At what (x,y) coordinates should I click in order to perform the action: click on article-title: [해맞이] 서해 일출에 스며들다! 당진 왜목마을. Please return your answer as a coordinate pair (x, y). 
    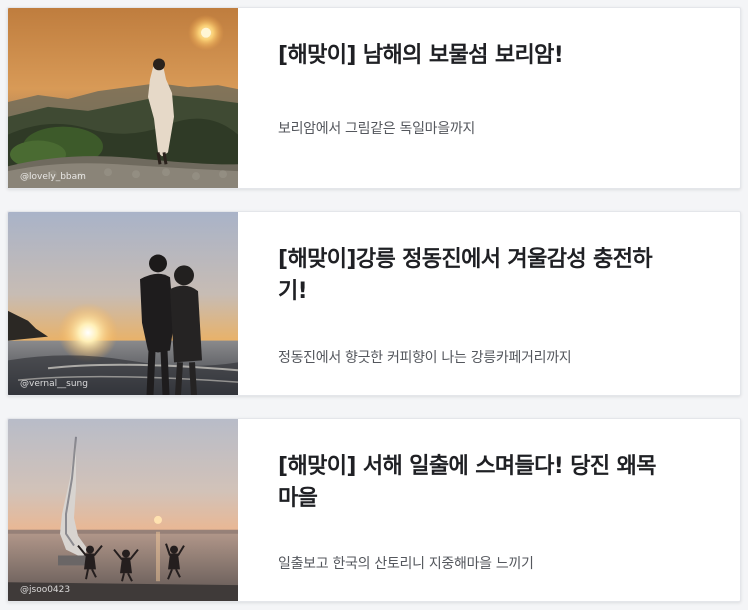
    Looking at the image, I should click on (468, 483).